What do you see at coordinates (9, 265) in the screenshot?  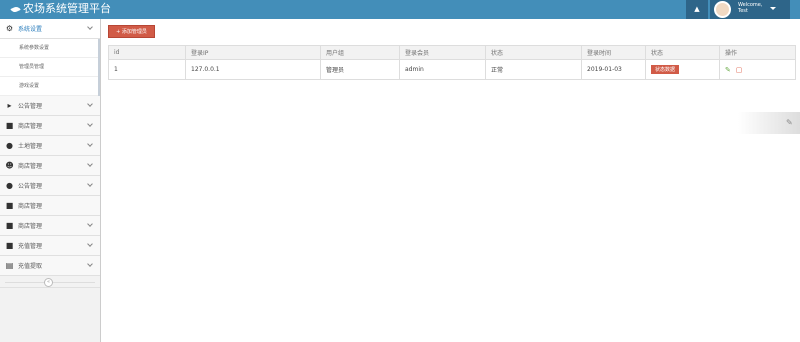 I see `calendar-icon: ▤` at bounding box center [9, 265].